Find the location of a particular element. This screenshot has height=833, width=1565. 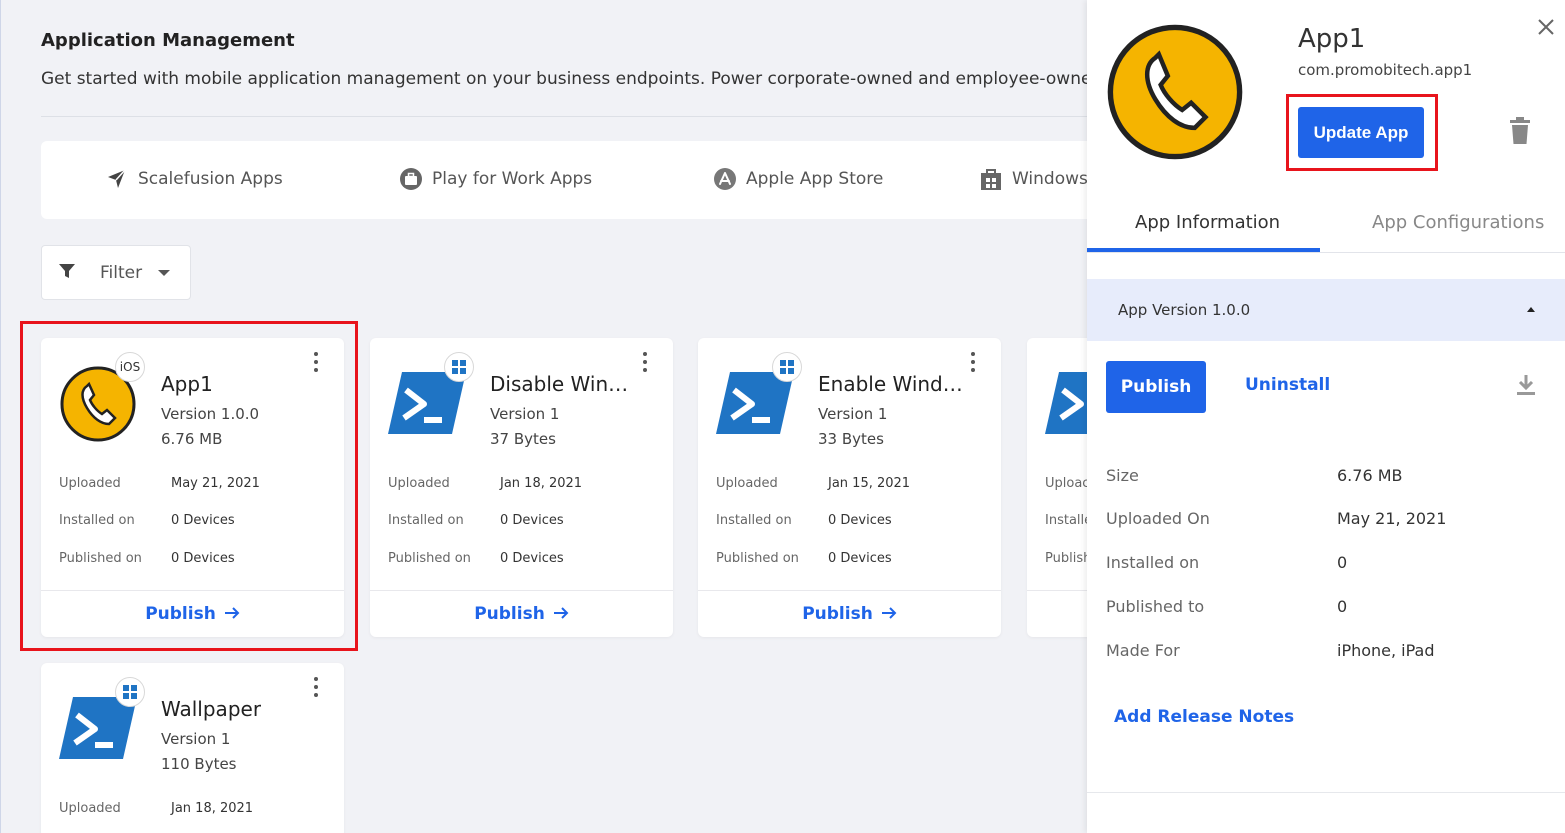

info-size-value: 6.76 MB is located at coordinates (1370, 475).